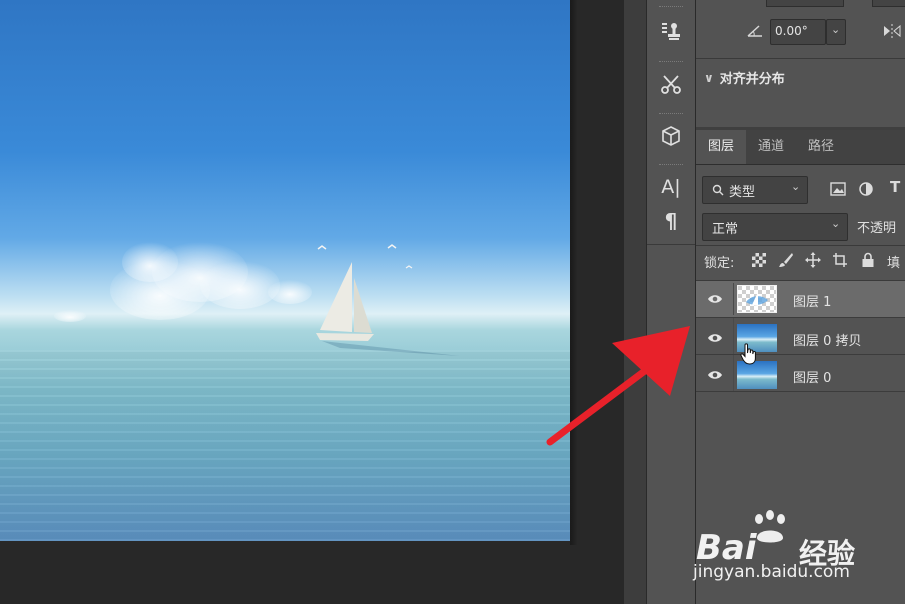 The width and height of the screenshot is (905, 604). I want to click on layer-row-0: 图层 0, so click(800, 373).